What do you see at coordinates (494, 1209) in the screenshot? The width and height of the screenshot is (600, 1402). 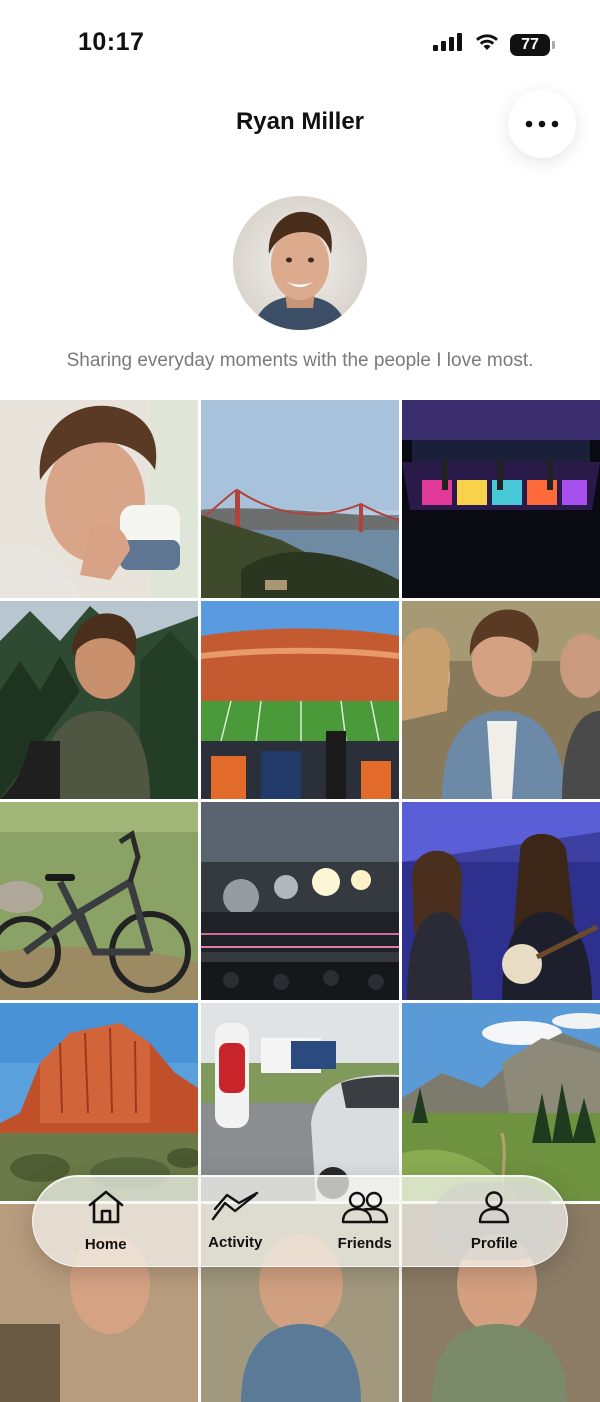 I see `person-icon` at bounding box center [494, 1209].